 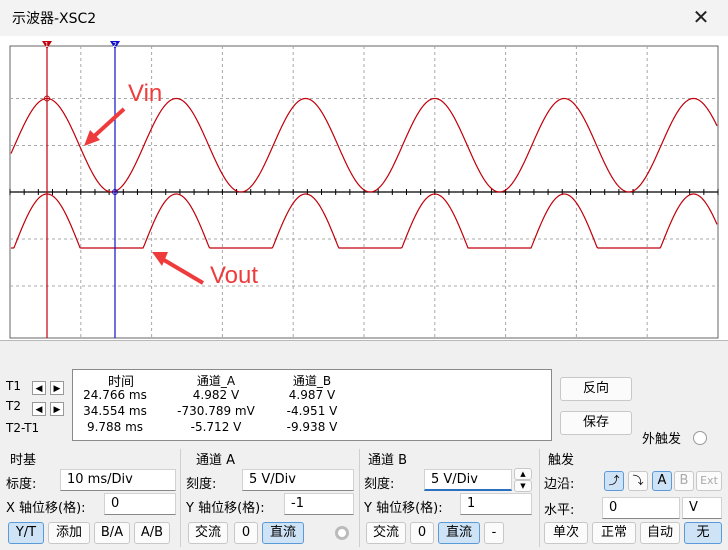 What do you see at coordinates (26, 533) in the screenshot?
I see `mode-yt-button: Y/T` at bounding box center [26, 533].